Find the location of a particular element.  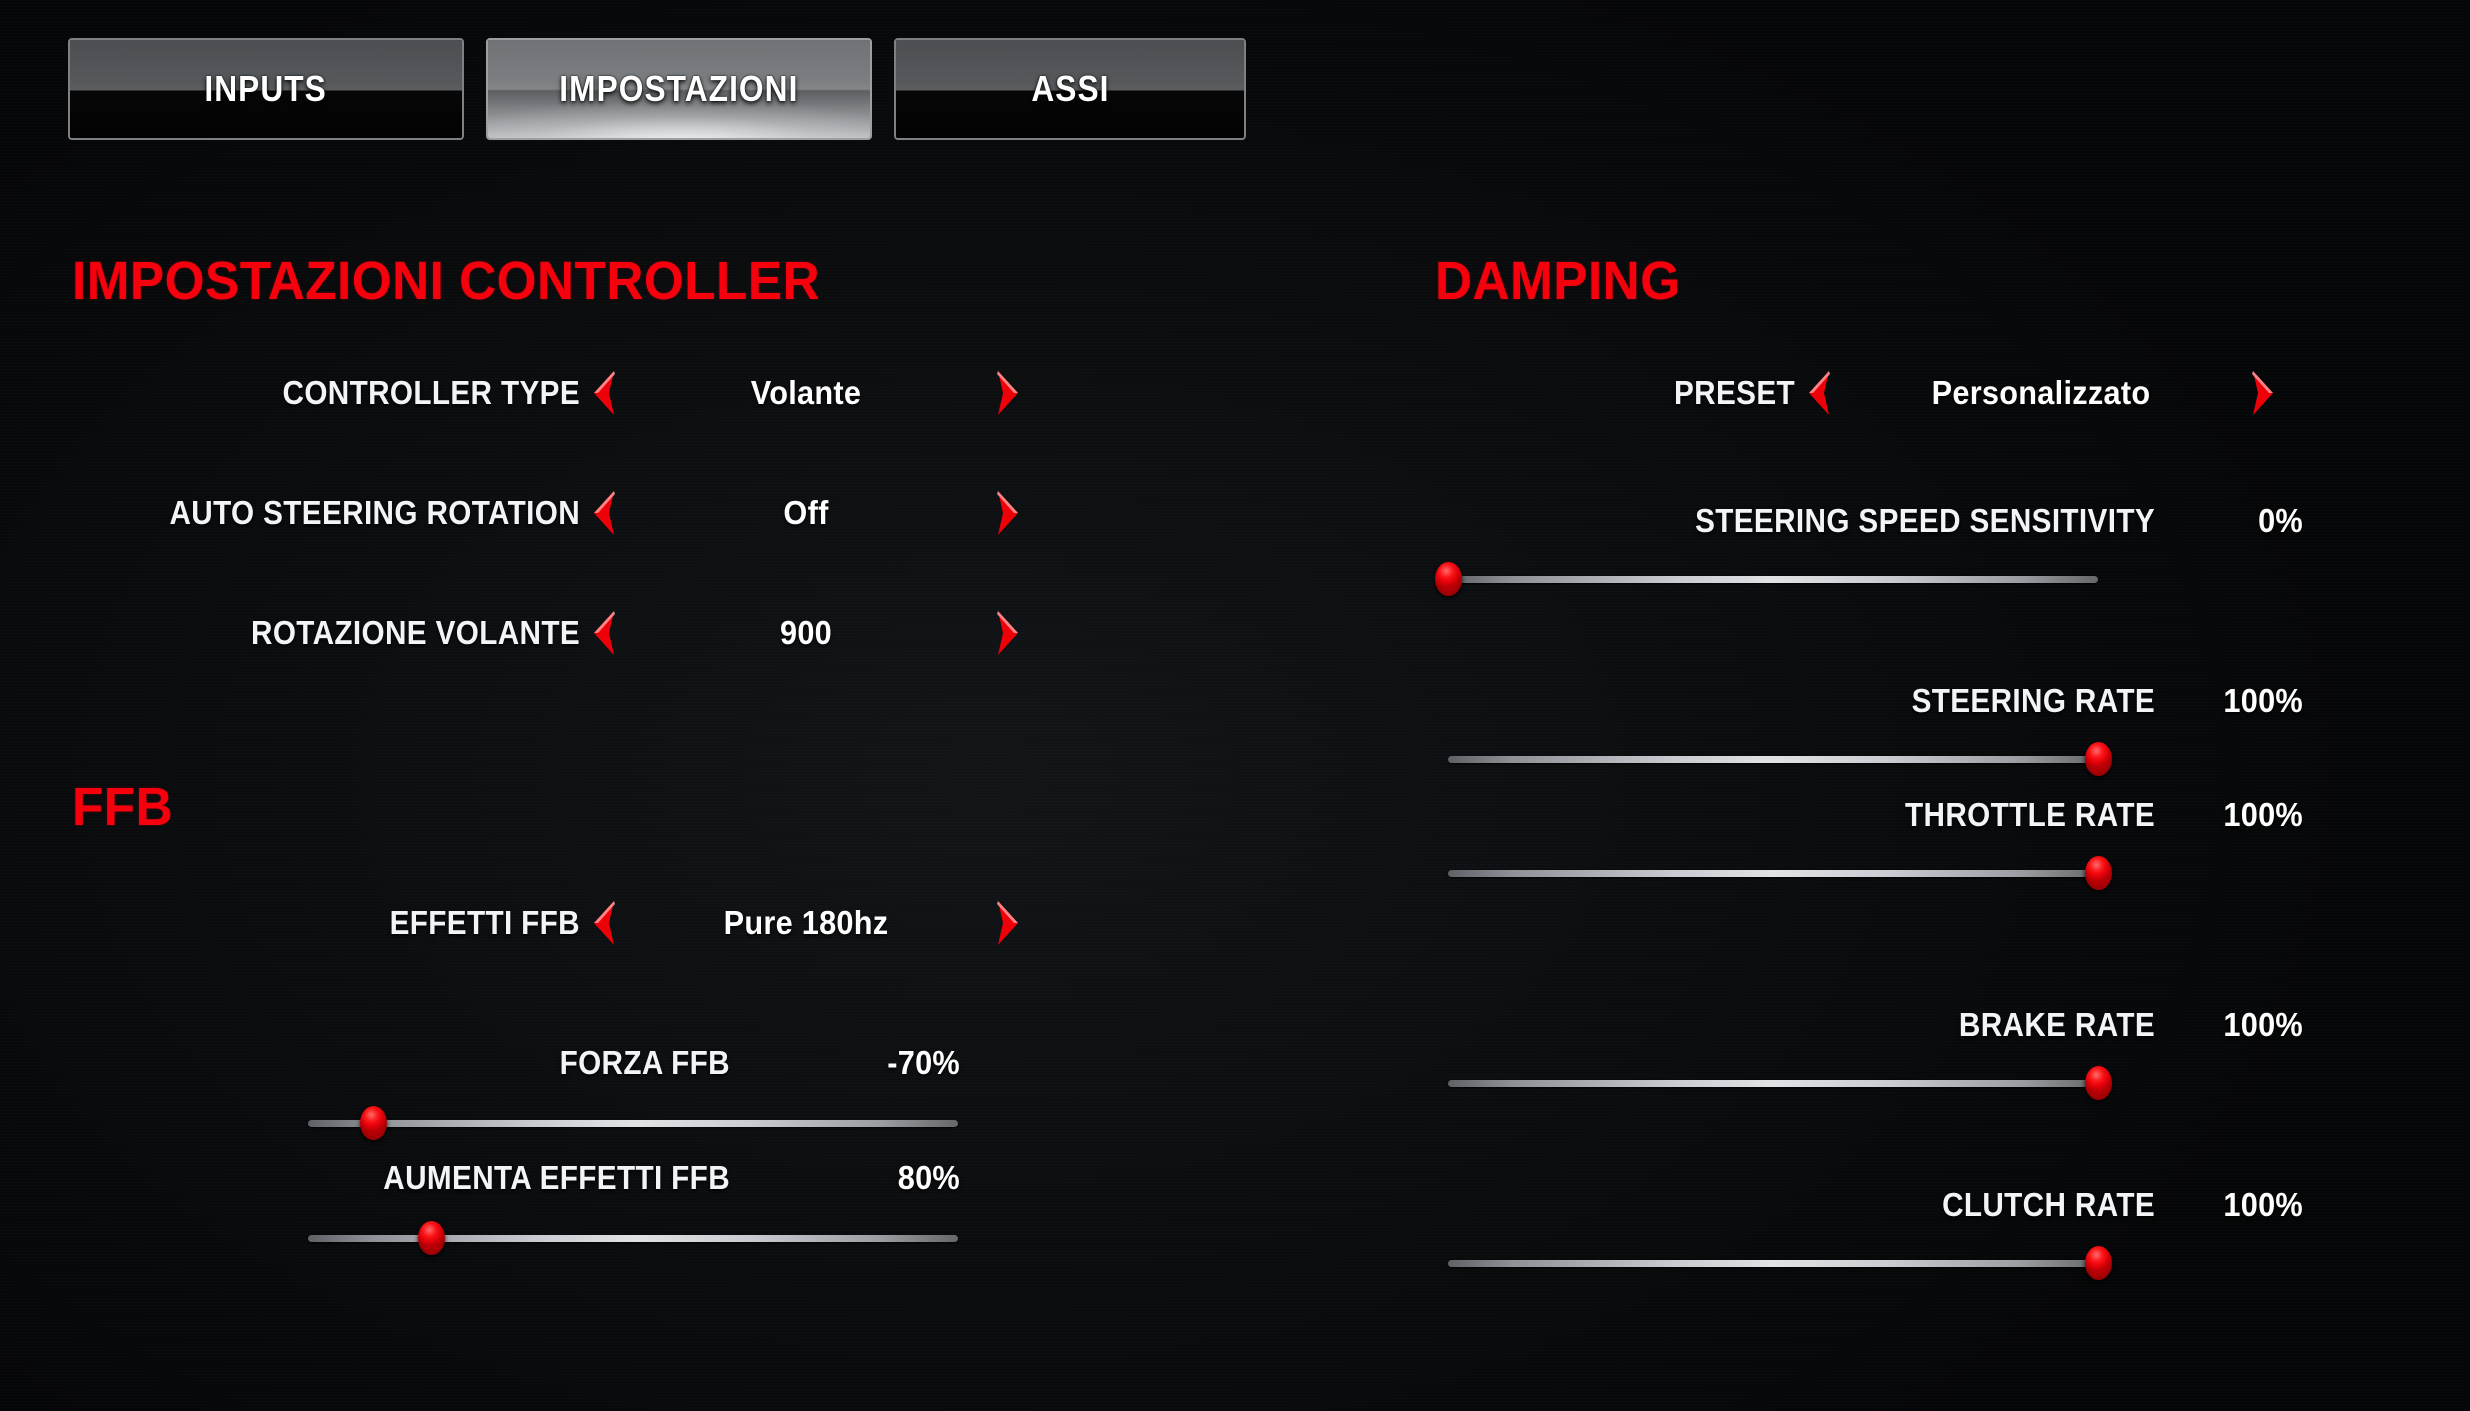

slider-aumenta-effetti-ffb-value: 80% is located at coordinates (928, 1177).